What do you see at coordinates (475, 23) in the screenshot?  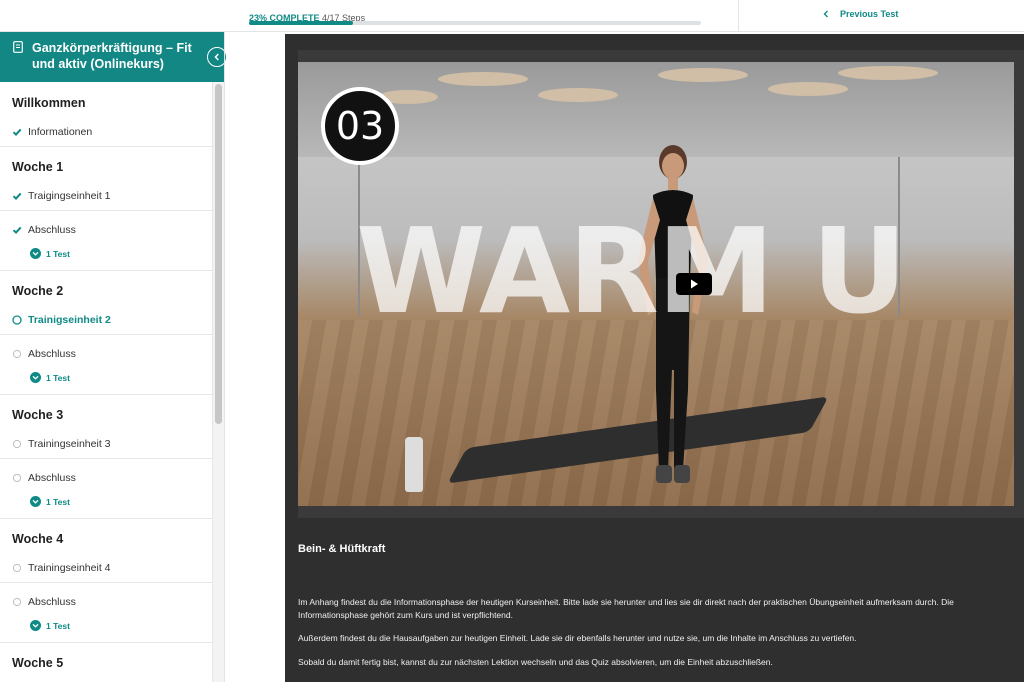 I see `progress-bar` at bounding box center [475, 23].